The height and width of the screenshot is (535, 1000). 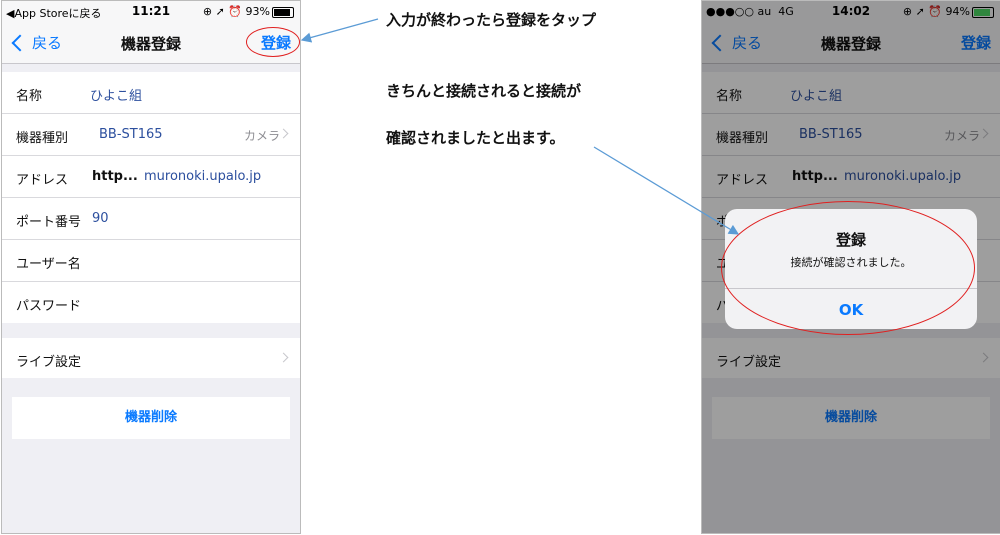 What do you see at coordinates (339, 30) in the screenshot?
I see `arrow-to-register` at bounding box center [339, 30].